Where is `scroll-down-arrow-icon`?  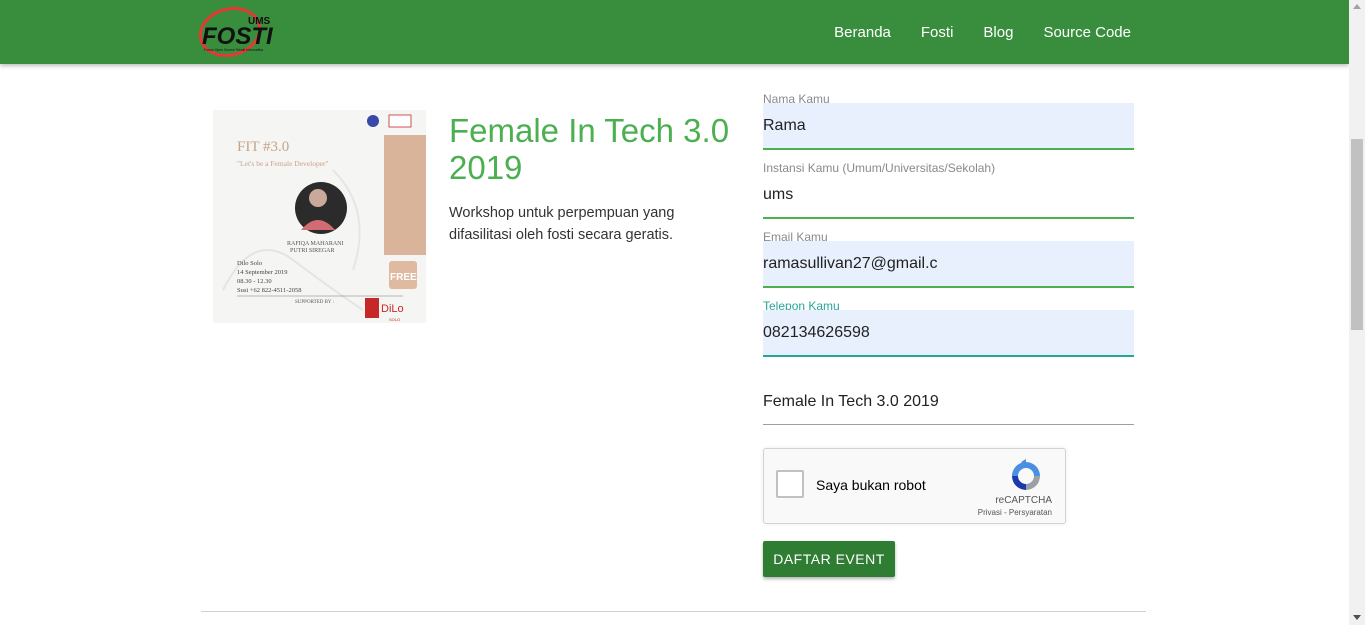
scroll-down-arrow-icon is located at coordinates (1357, 617).